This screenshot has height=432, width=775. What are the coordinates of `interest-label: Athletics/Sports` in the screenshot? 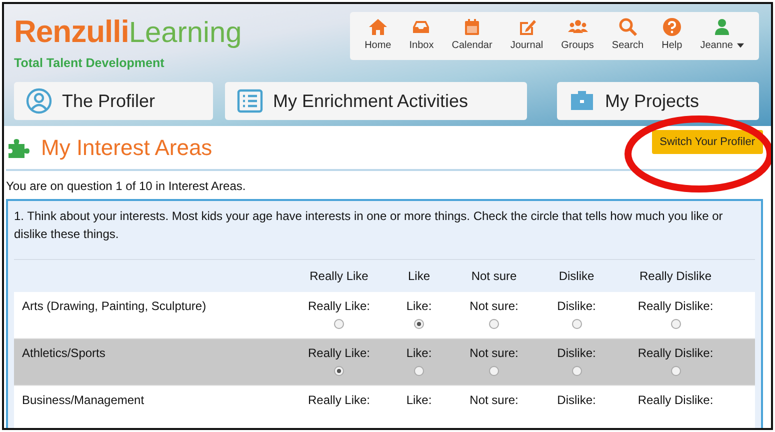 It's located at (63, 354).